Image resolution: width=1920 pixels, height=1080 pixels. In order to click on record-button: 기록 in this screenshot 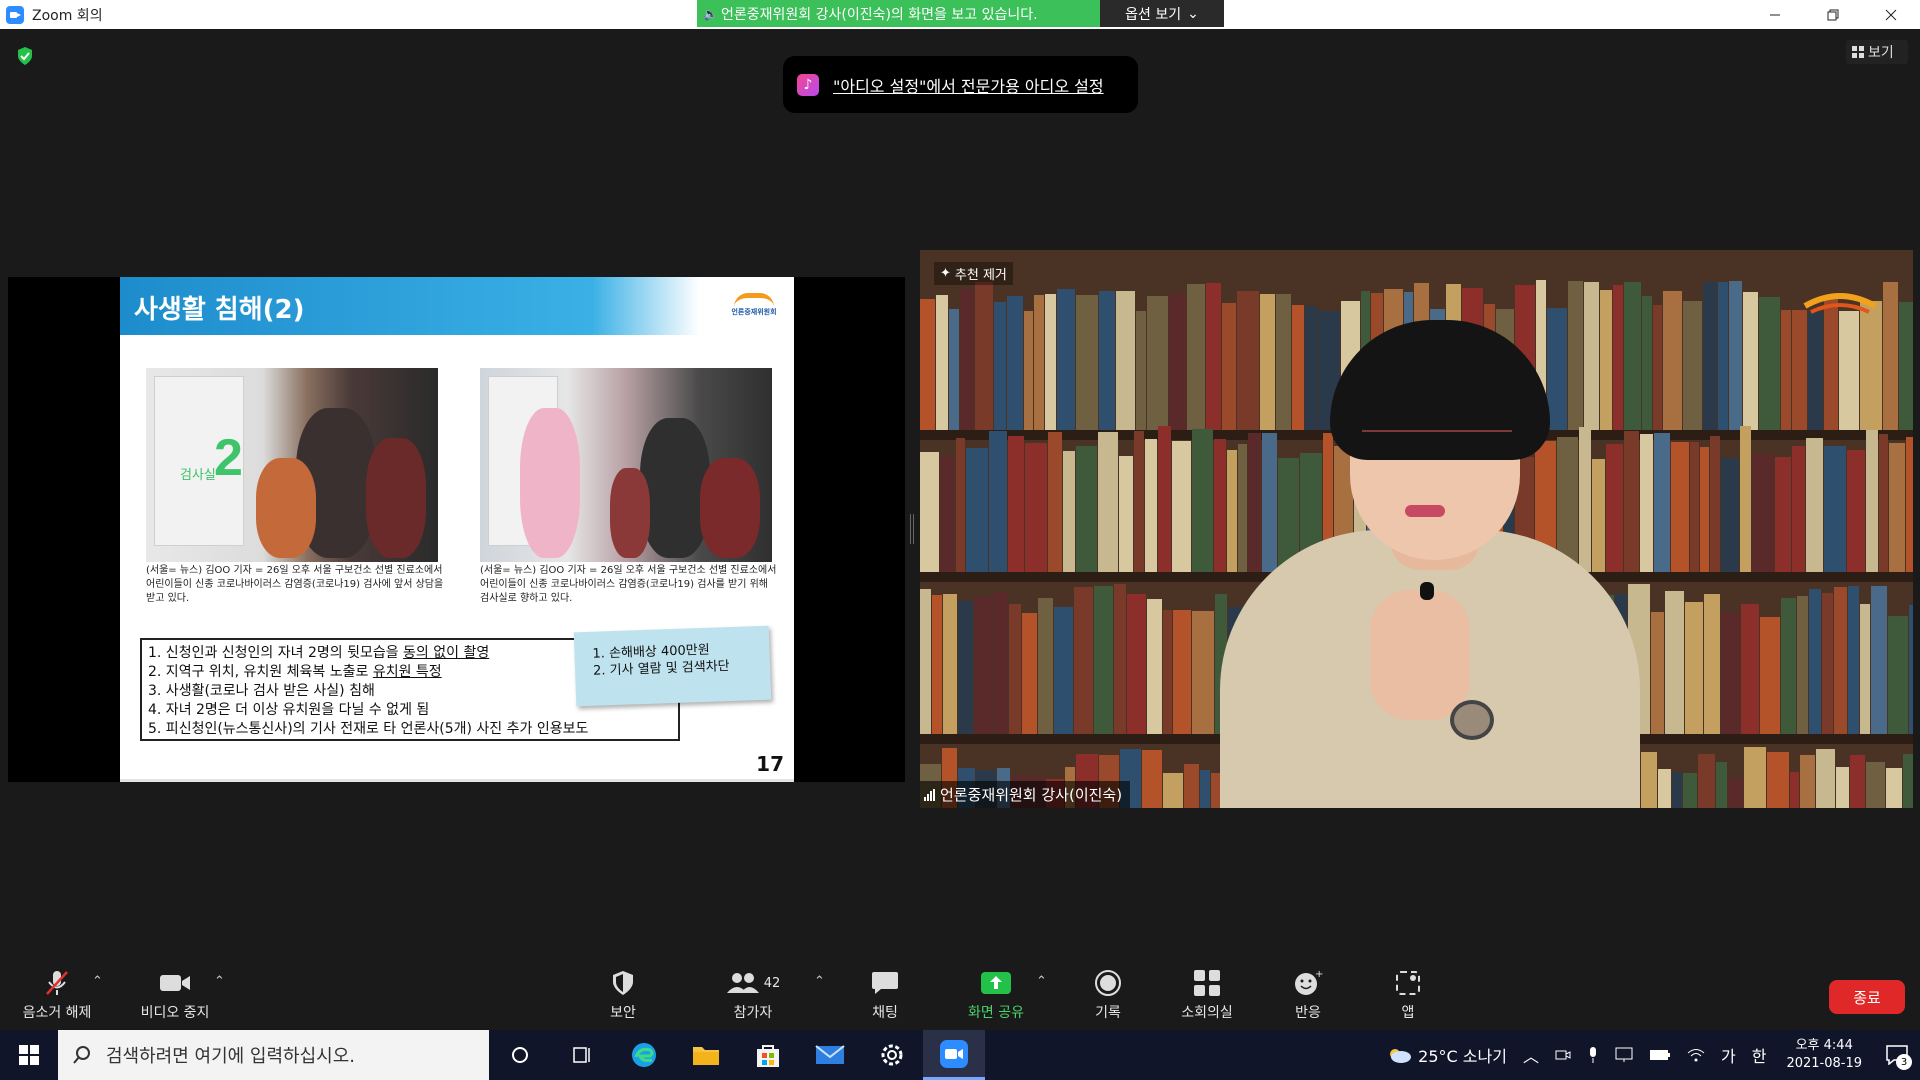, I will do `click(1108, 995)`.